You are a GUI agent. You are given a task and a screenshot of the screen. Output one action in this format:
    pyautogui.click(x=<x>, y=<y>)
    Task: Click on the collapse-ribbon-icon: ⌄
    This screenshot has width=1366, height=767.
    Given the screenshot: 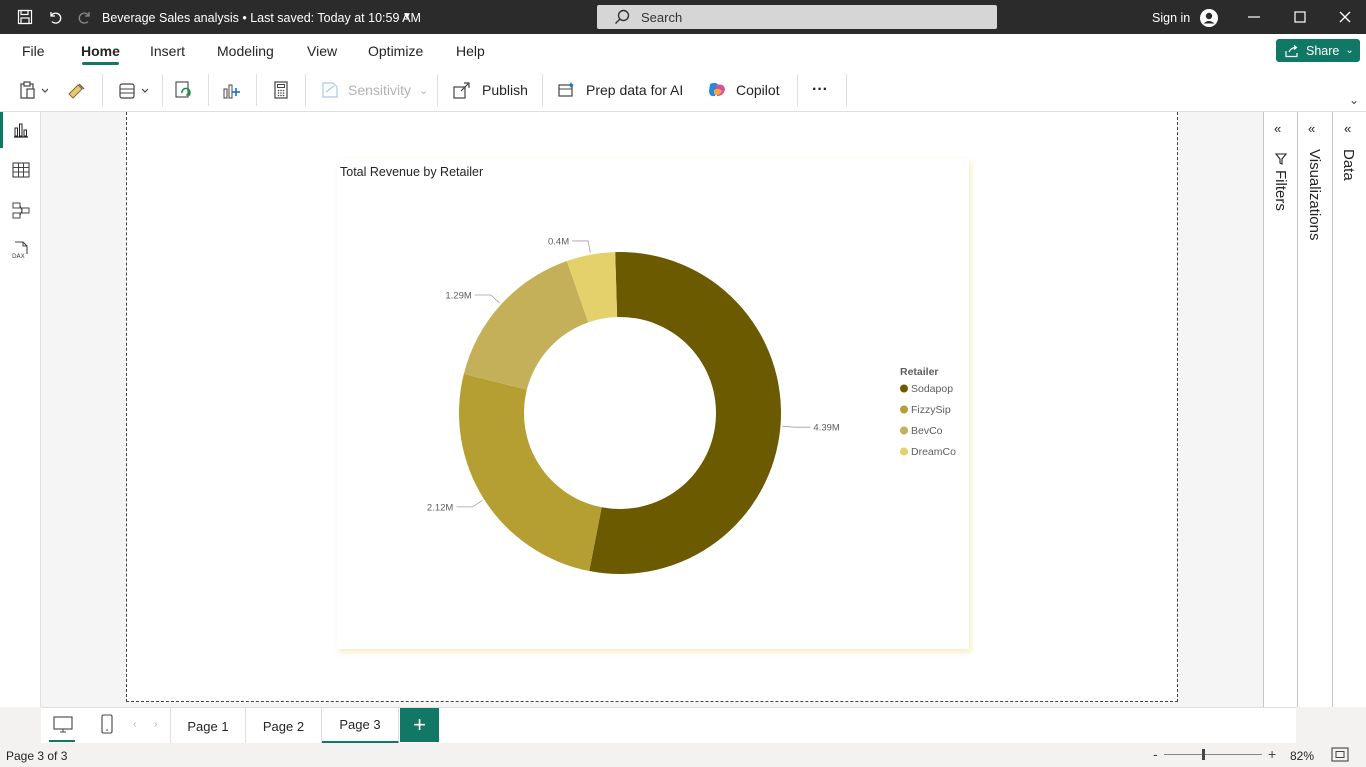 What is the action you would take?
    pyautogui.click(x=1354, y=100)
    